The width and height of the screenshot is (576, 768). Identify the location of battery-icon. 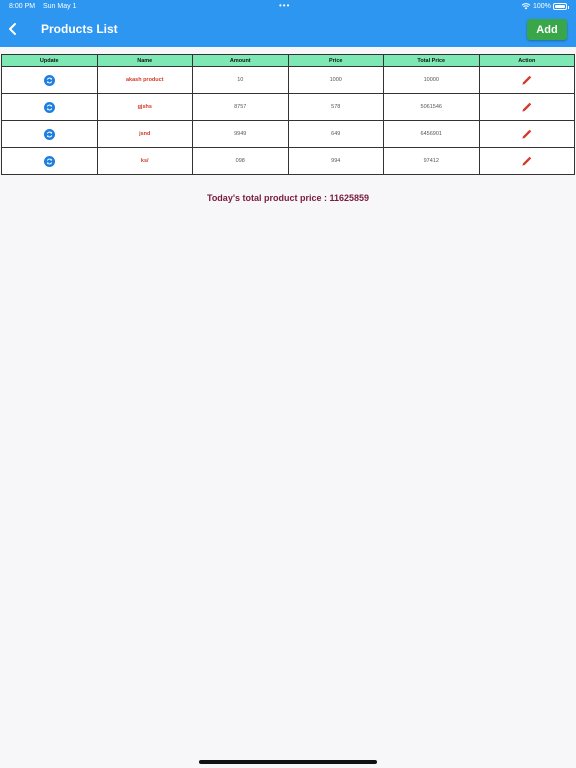
(561, 6).